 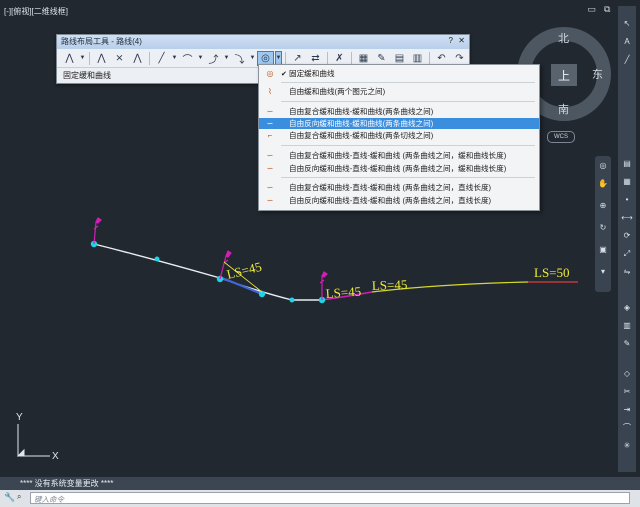 What do you see at coordinates (69, 58) in the screenshot?
I see `pi-curve-icon: ⋀` at bounding box center [69, 58].